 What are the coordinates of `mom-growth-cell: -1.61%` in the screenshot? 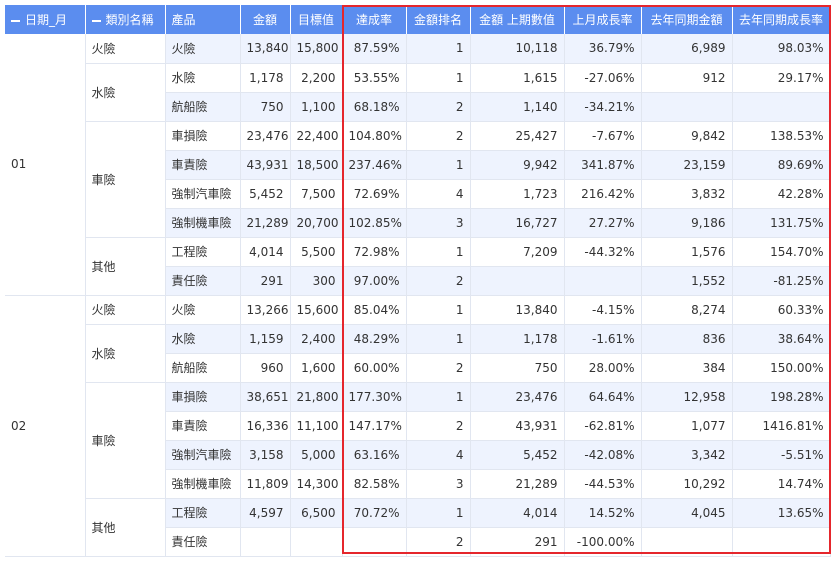 It's located at (603, 339).